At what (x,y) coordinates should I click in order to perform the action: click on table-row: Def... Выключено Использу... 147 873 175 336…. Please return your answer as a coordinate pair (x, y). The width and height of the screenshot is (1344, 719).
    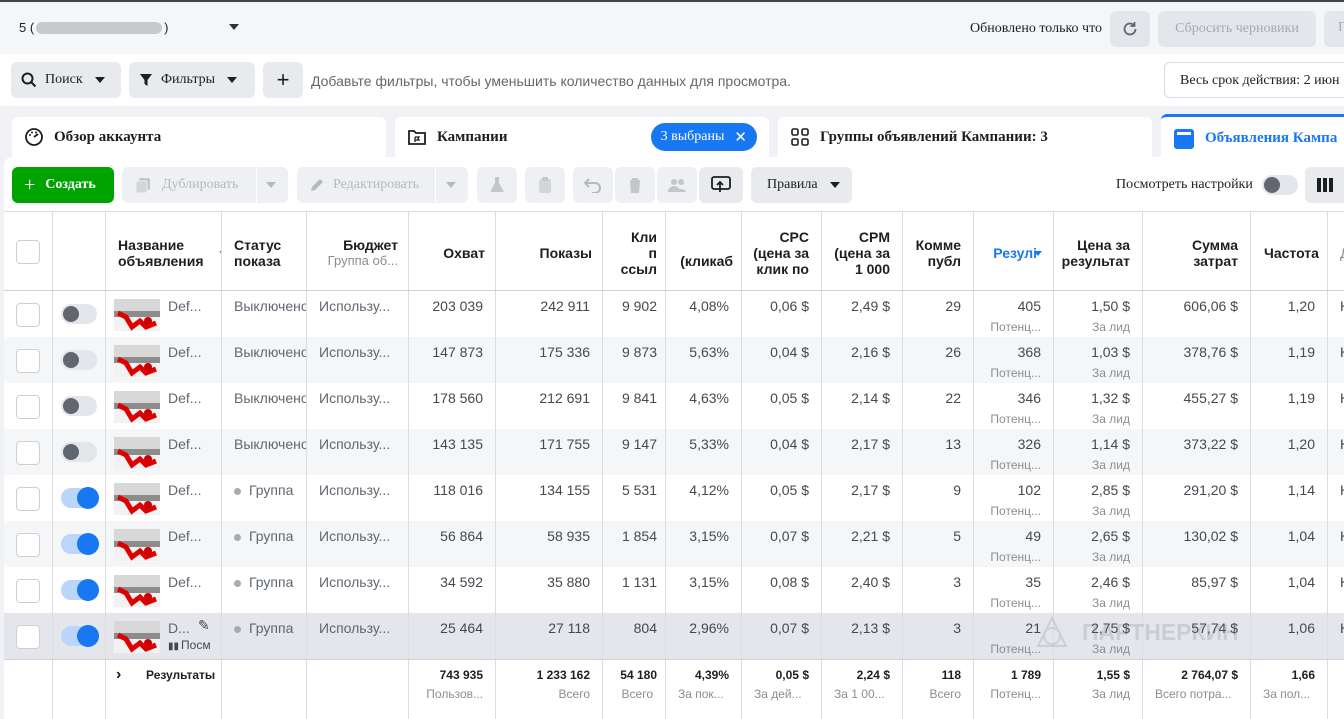
    Looking at the image, I should click on (674, 360).